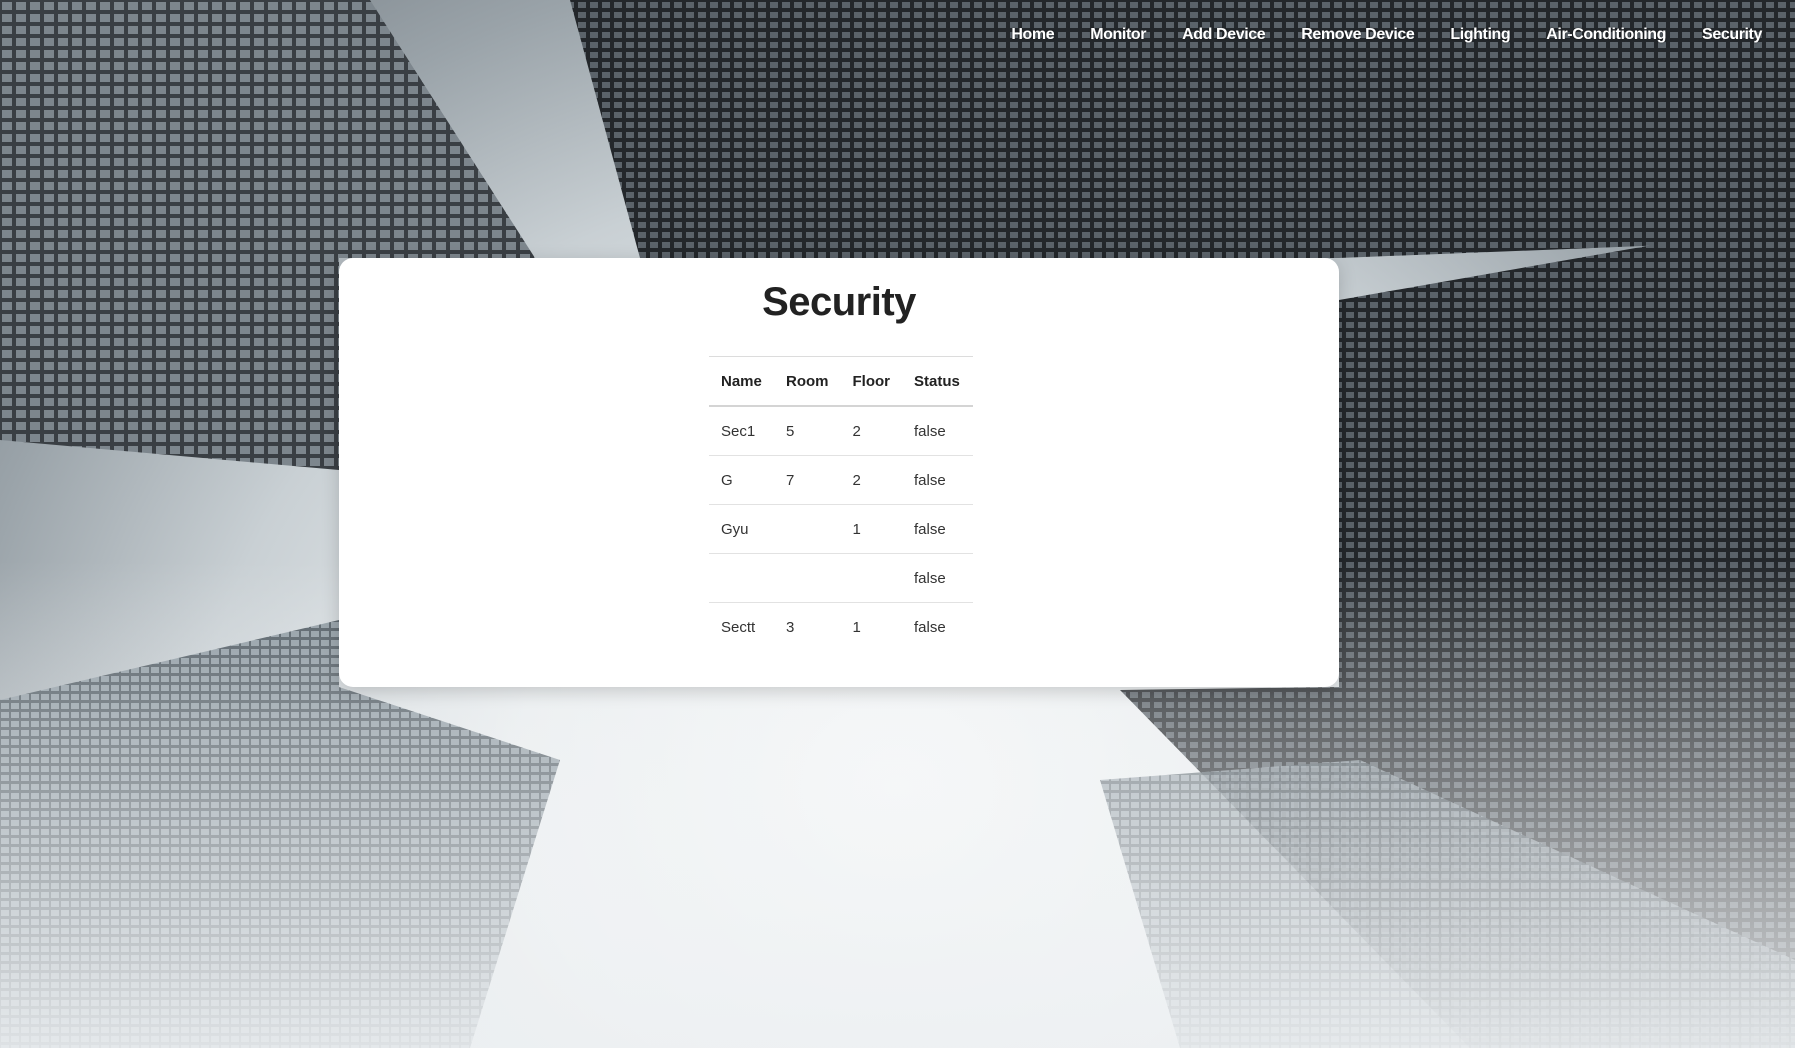  I want to click on table-row: Sec1 5 2 false, so click(841, 431).